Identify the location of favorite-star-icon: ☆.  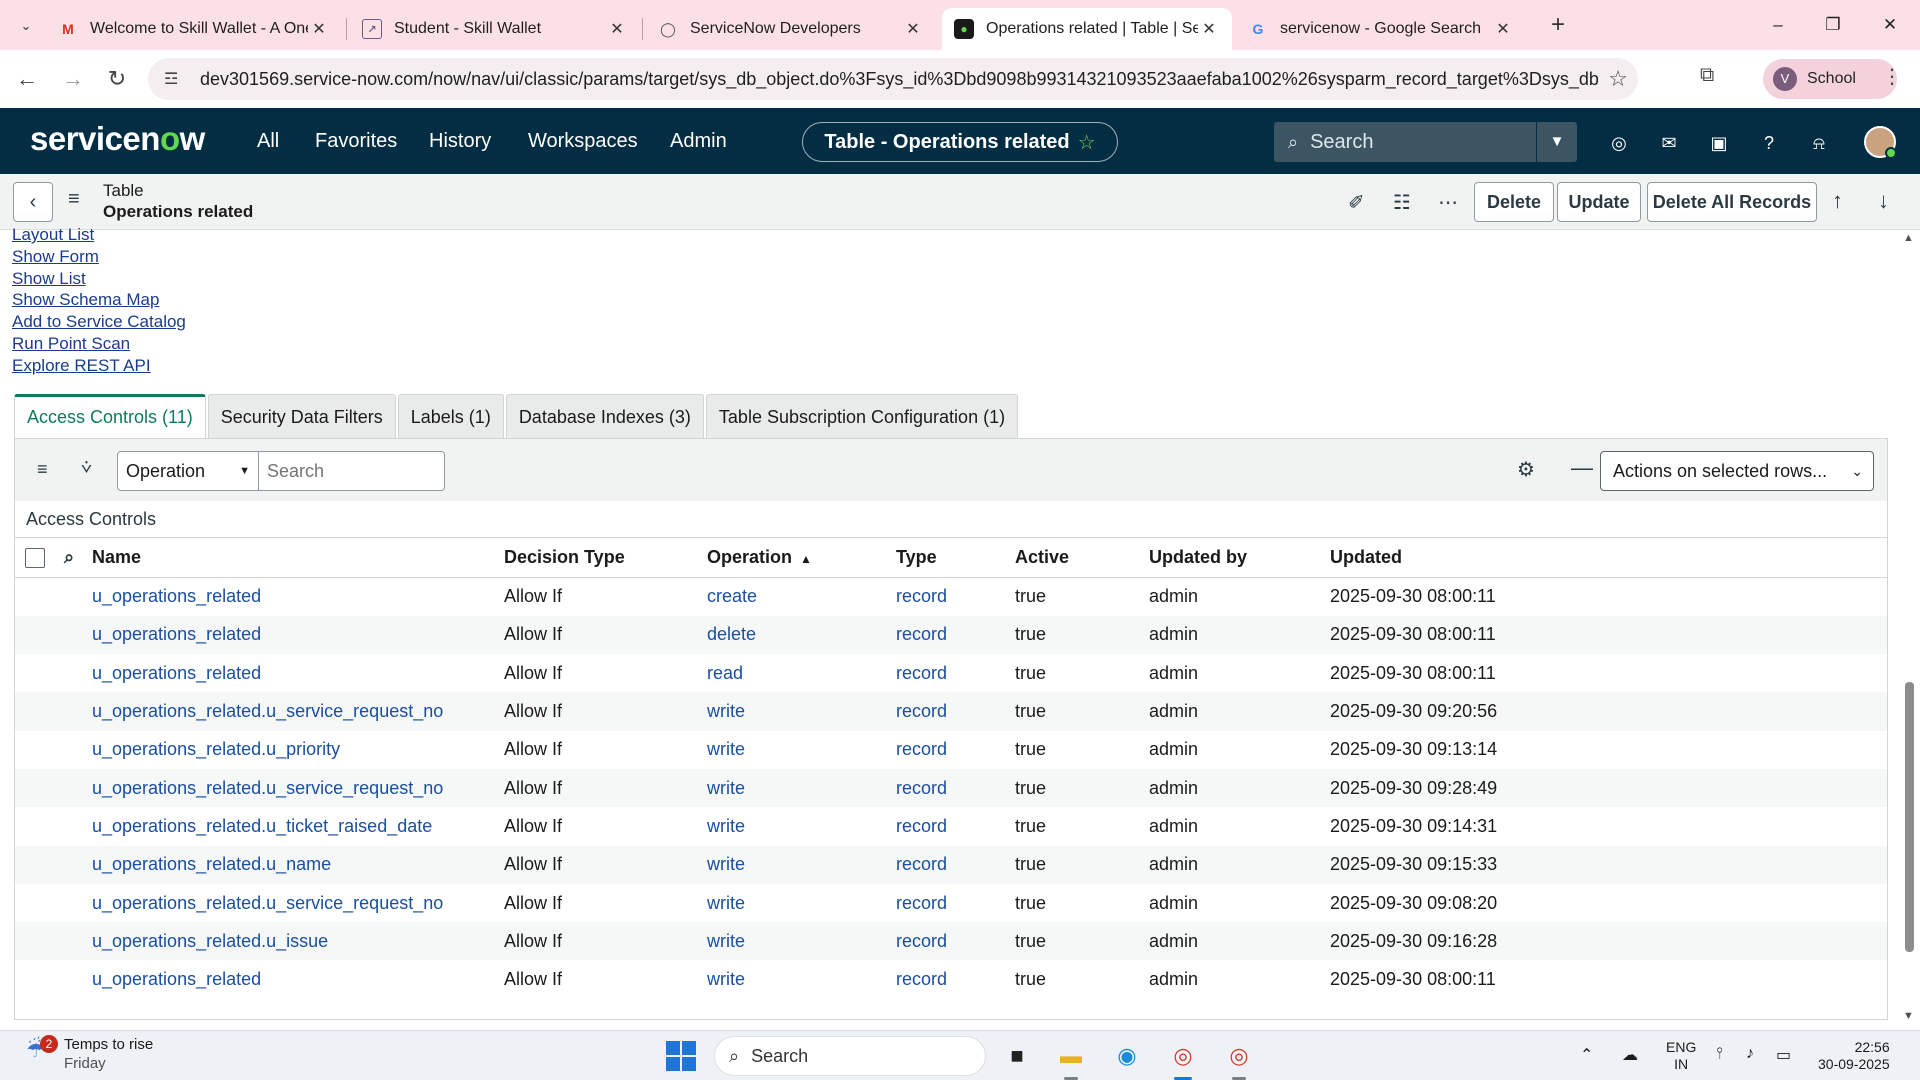
(1087, 142).